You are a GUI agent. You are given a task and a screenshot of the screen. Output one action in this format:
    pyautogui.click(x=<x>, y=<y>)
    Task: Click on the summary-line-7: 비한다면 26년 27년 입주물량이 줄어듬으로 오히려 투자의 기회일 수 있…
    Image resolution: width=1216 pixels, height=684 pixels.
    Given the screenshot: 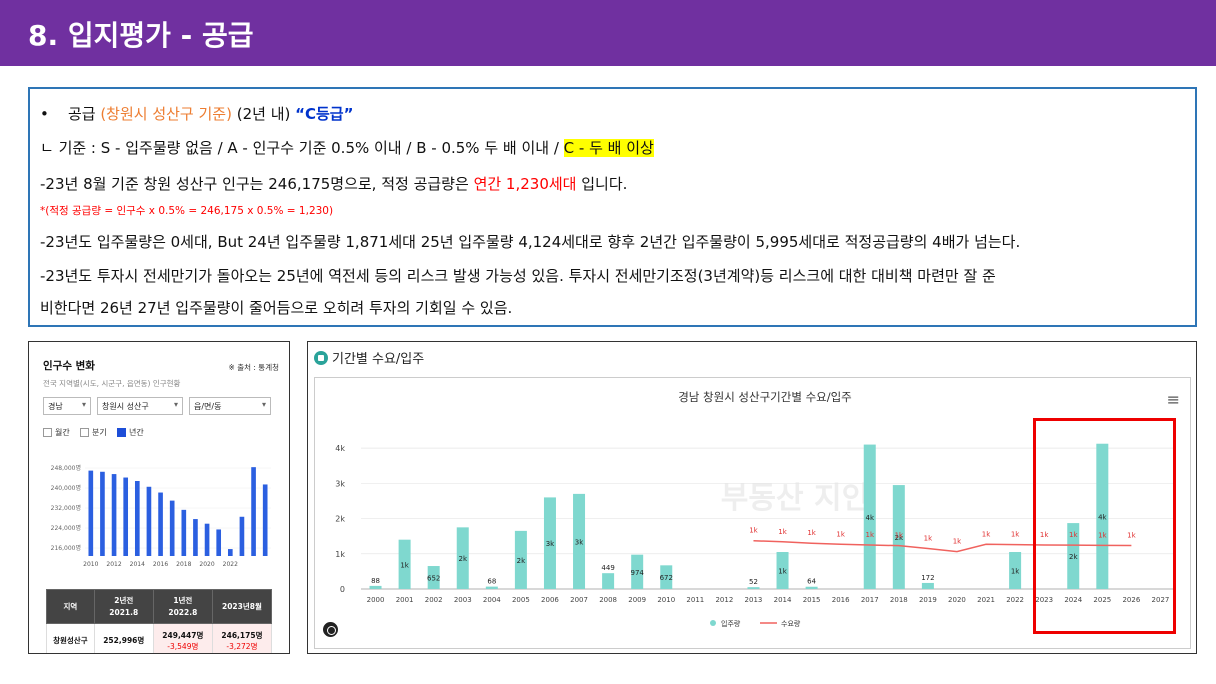 What is the action you would take?
    pyautogui.click(x=276, y=308)
    